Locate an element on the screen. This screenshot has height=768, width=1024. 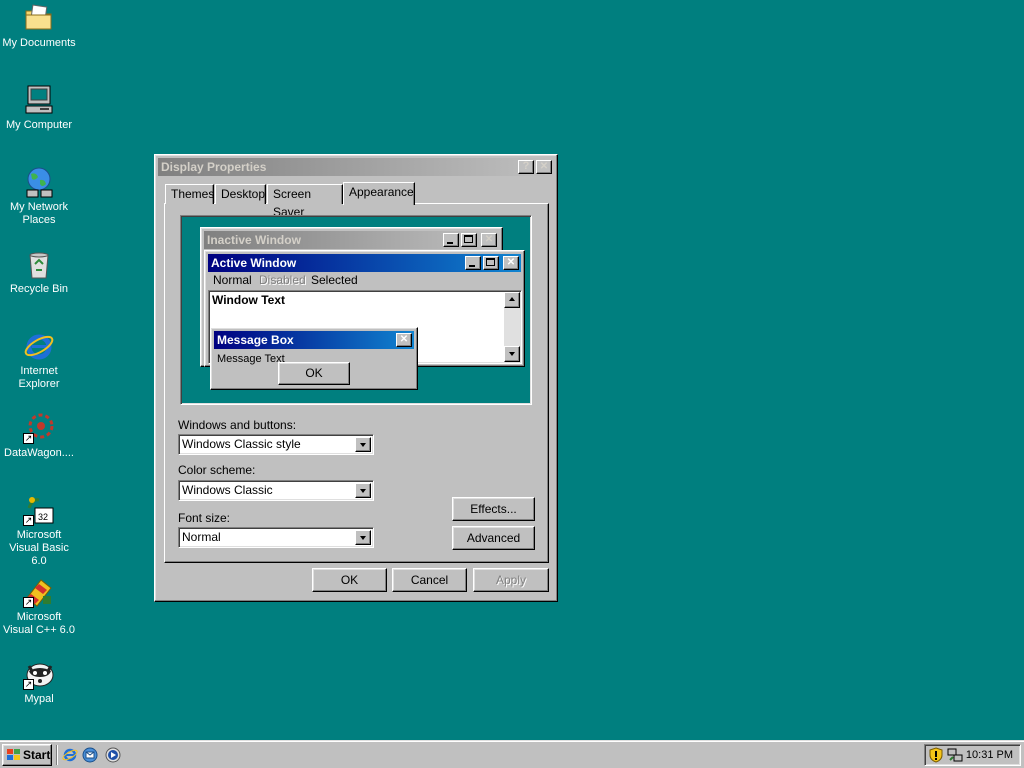
desktop-icon-mypal: ↗ Mypal is located at coordinates (39, 682).